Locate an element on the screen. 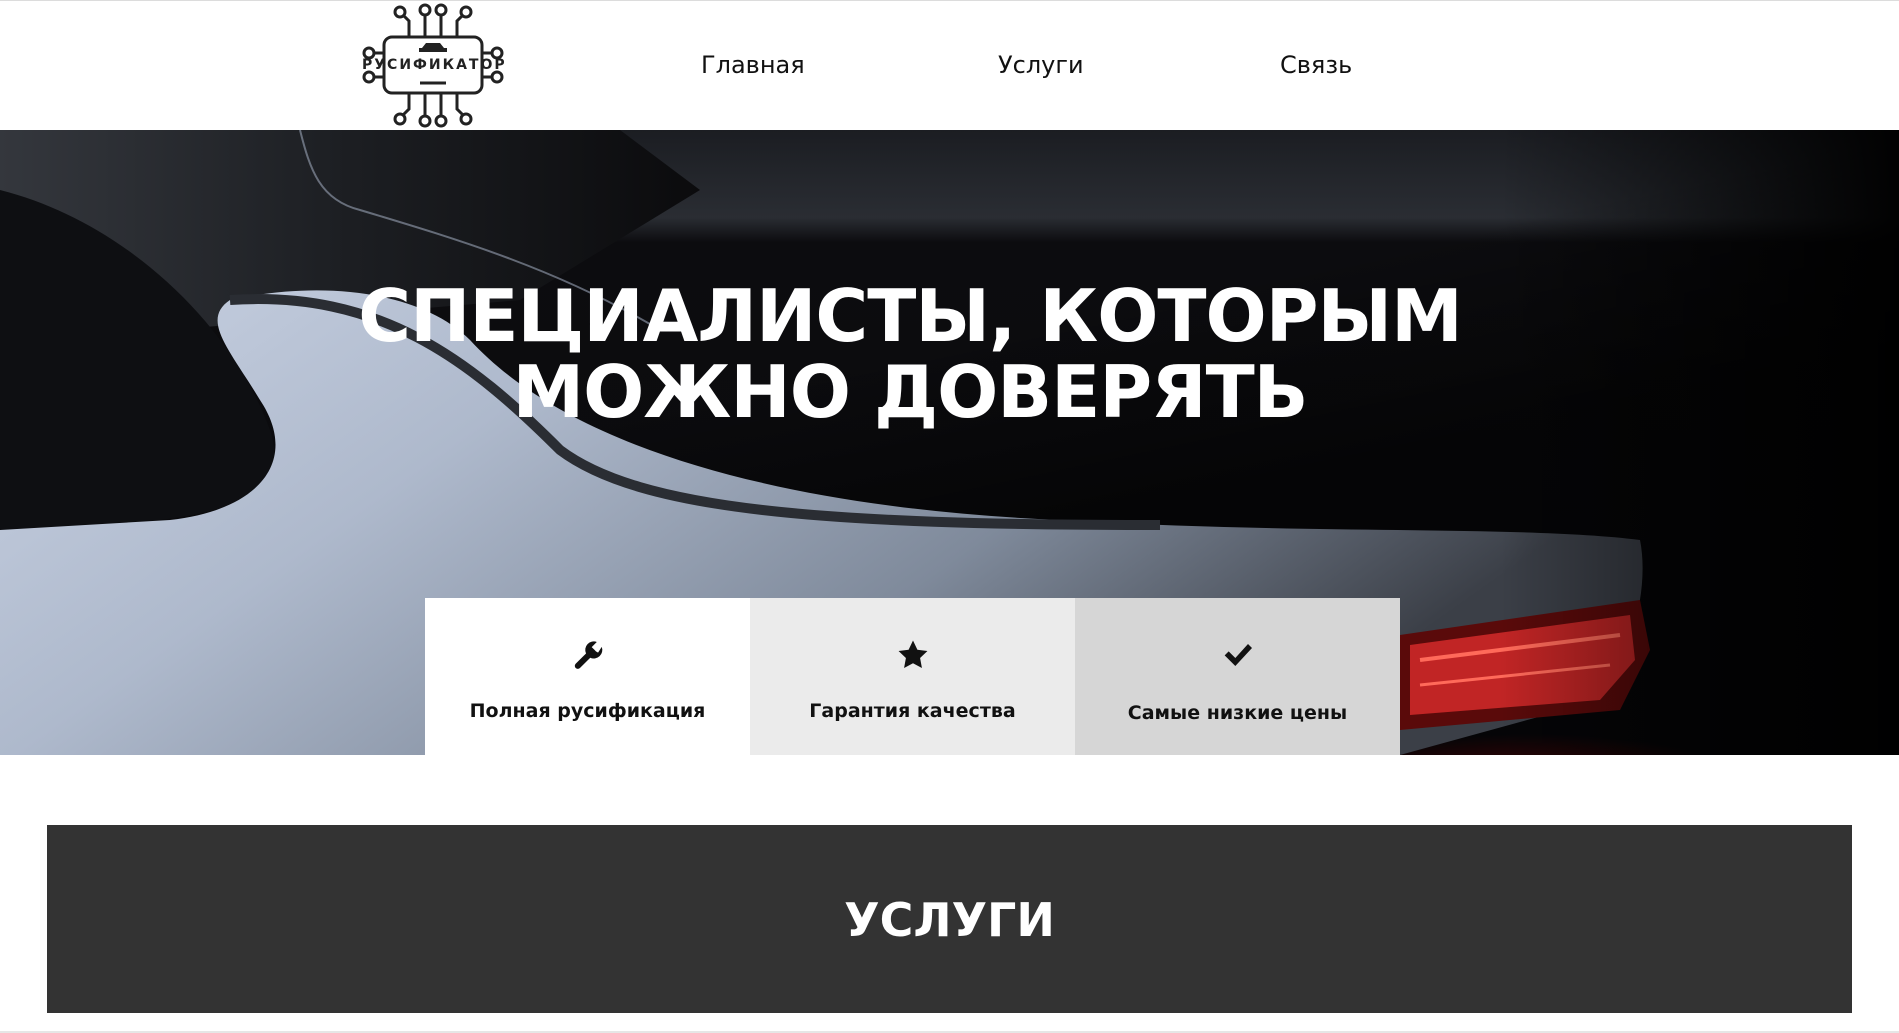  wrench-icon is located at coordinates (587, 658).